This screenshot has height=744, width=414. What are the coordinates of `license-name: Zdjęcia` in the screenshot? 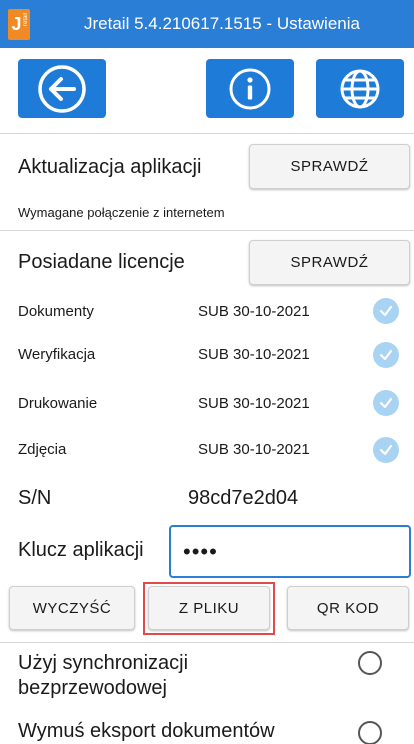 It's located at (42, 449).